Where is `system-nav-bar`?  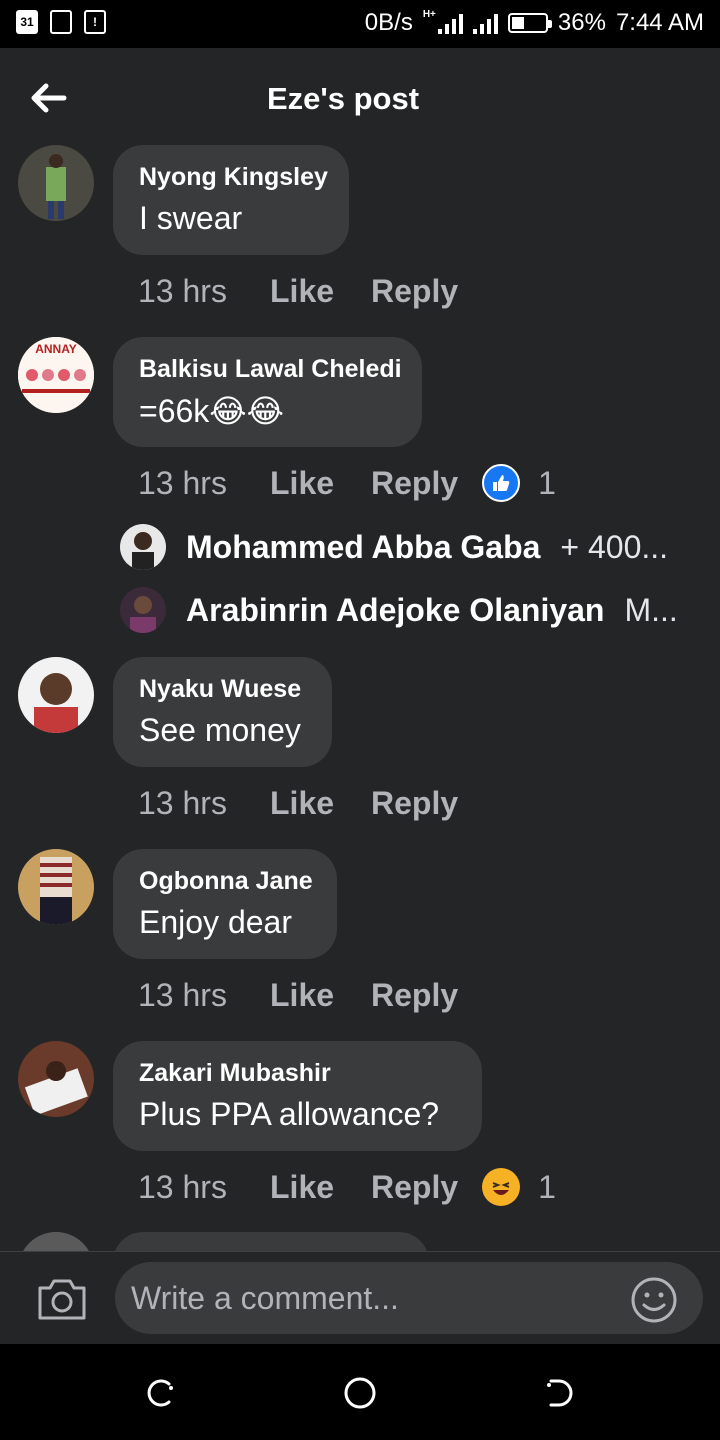 system-nav-bar is located at coordinates (360, 1392).